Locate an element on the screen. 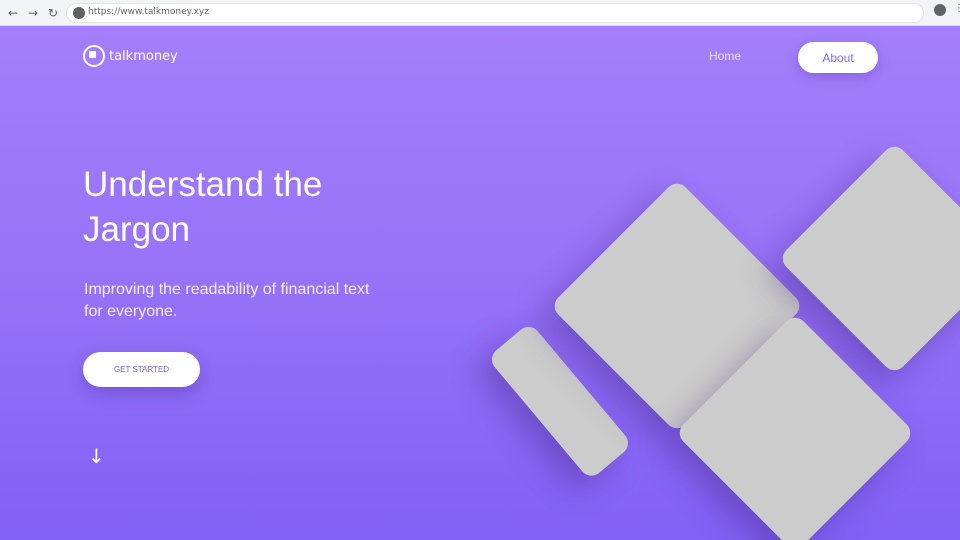  browser-toolbar: ← → ↻ https://www.talkmoney.xyz ⋮ is located at coordinates (480, 13).